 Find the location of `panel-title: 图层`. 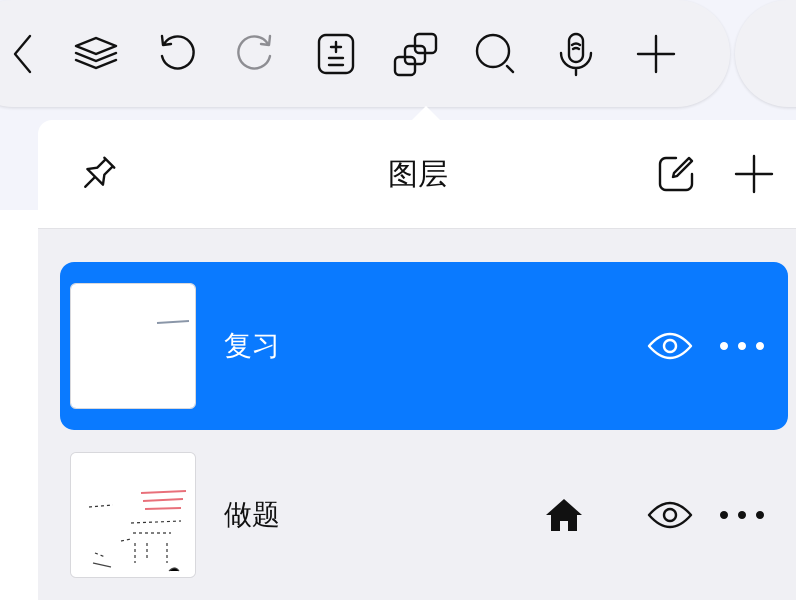

panel-title: 图层 is located at coordinates (418, 175).